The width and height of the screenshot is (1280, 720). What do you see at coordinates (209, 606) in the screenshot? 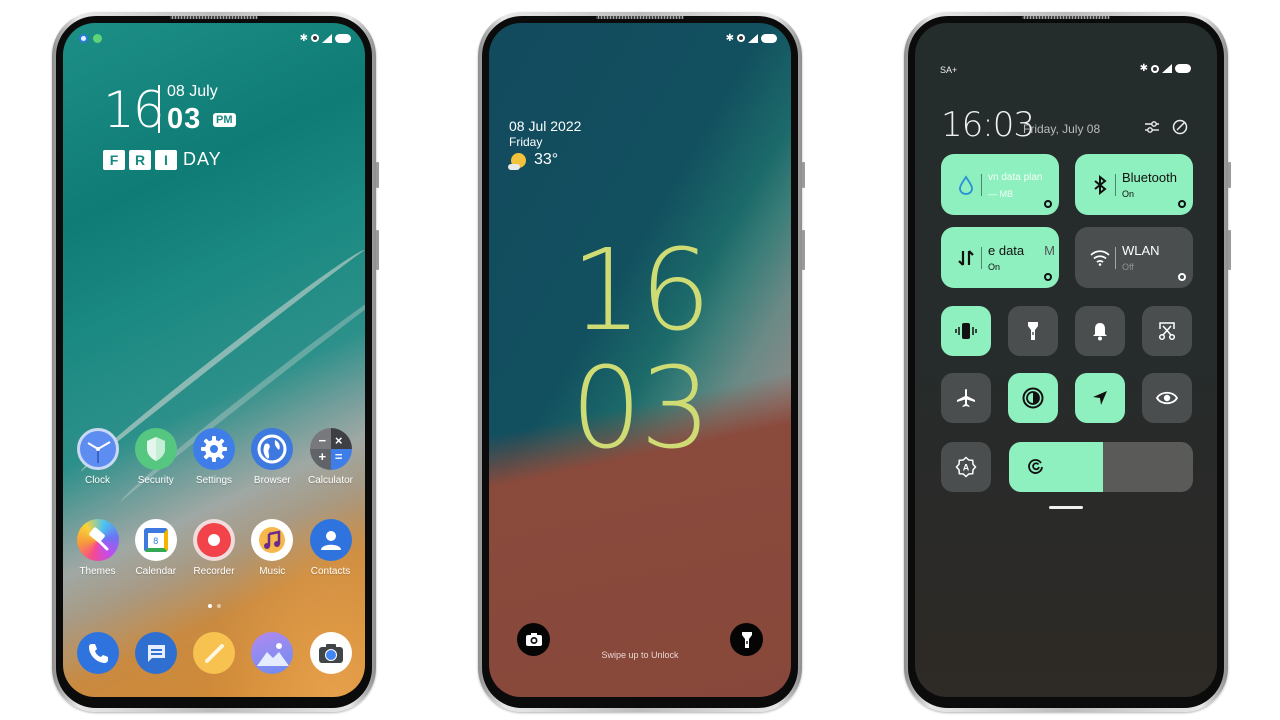
I see `page-dot-active` at bounding box center [209, 606].